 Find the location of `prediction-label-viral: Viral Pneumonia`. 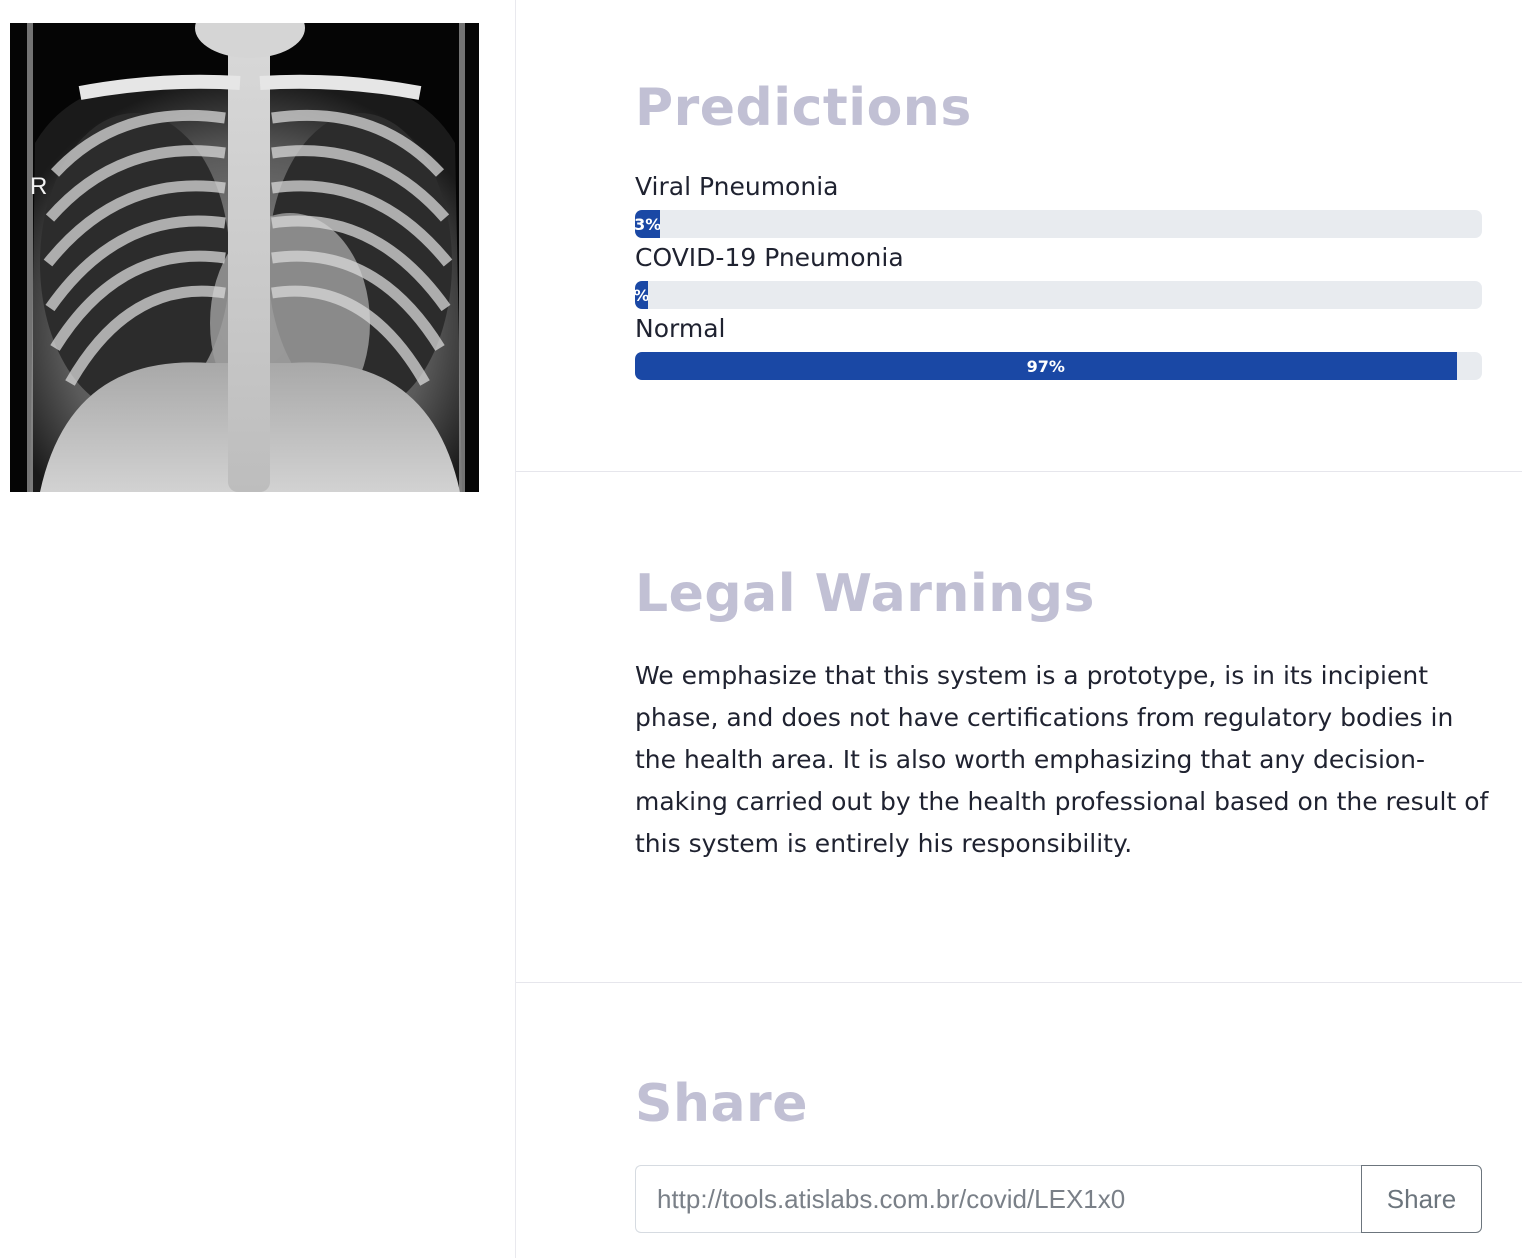

prediction-label-viral: Viral Pneumonia is located at coordinates (737, 186).